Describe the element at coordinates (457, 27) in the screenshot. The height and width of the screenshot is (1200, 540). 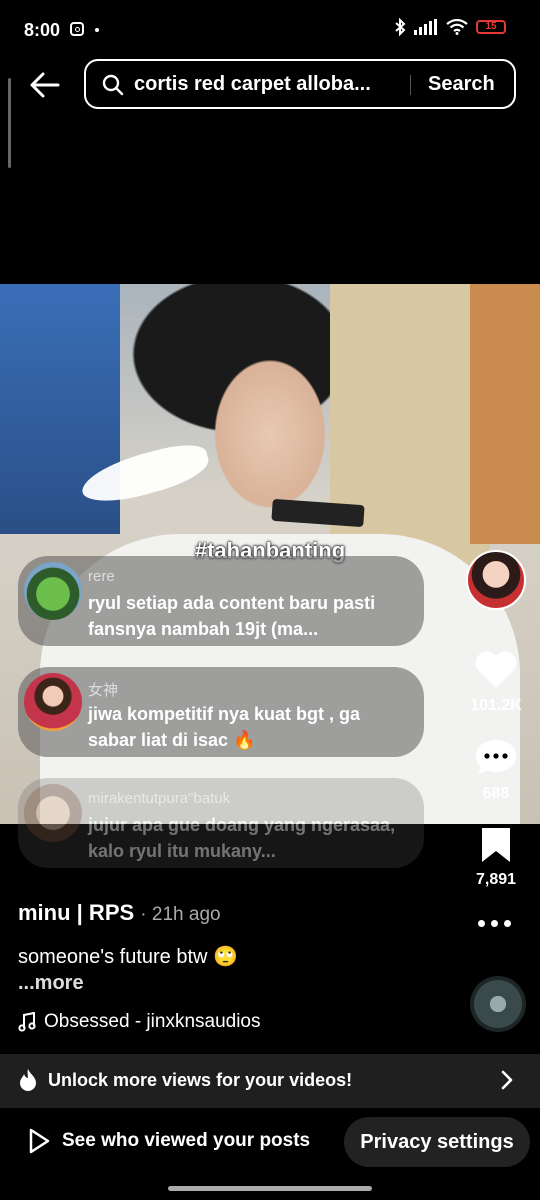
I see `wifi-icon` at that location.